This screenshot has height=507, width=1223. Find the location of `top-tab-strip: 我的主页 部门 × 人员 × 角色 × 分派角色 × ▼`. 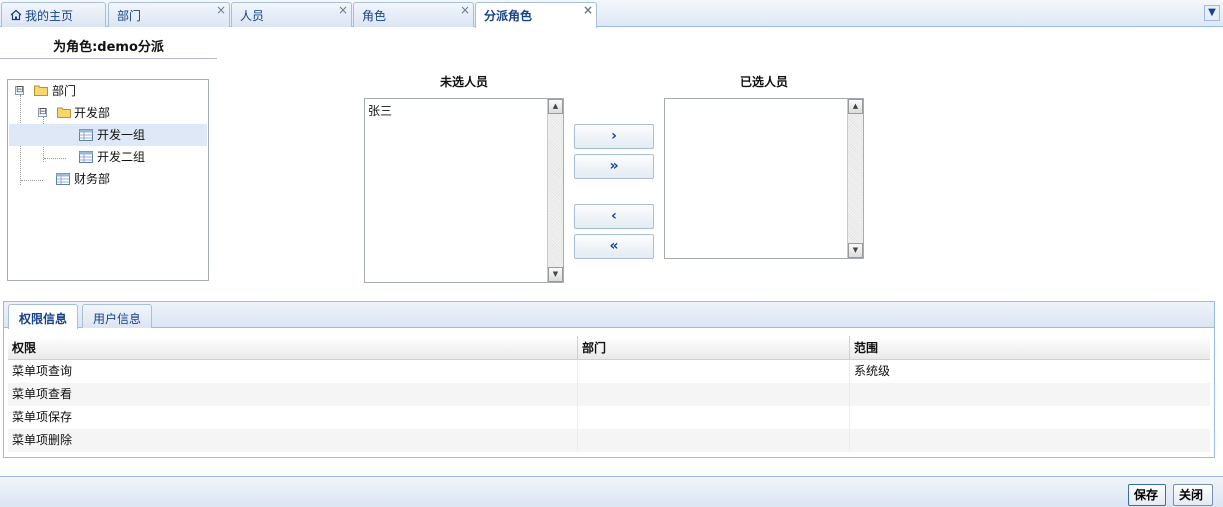

top-tab-strip: 我的主页 部门 × 人员 × 角色 × 分派角色 × ▼ is located at coordinates (611, 14).